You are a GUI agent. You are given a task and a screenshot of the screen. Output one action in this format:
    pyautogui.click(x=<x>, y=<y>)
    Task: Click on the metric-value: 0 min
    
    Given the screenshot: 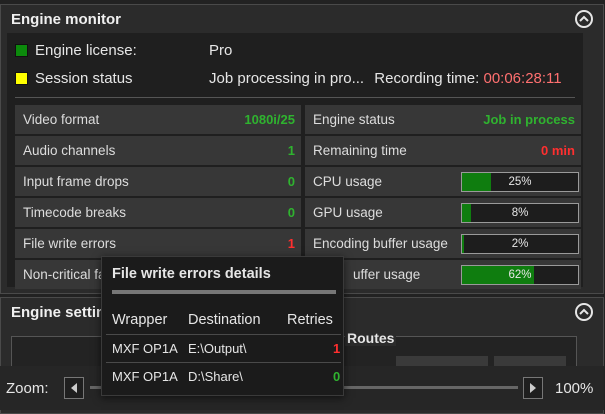 What is the action you would take?
    pyautogui.click(x=558, y=150)
    